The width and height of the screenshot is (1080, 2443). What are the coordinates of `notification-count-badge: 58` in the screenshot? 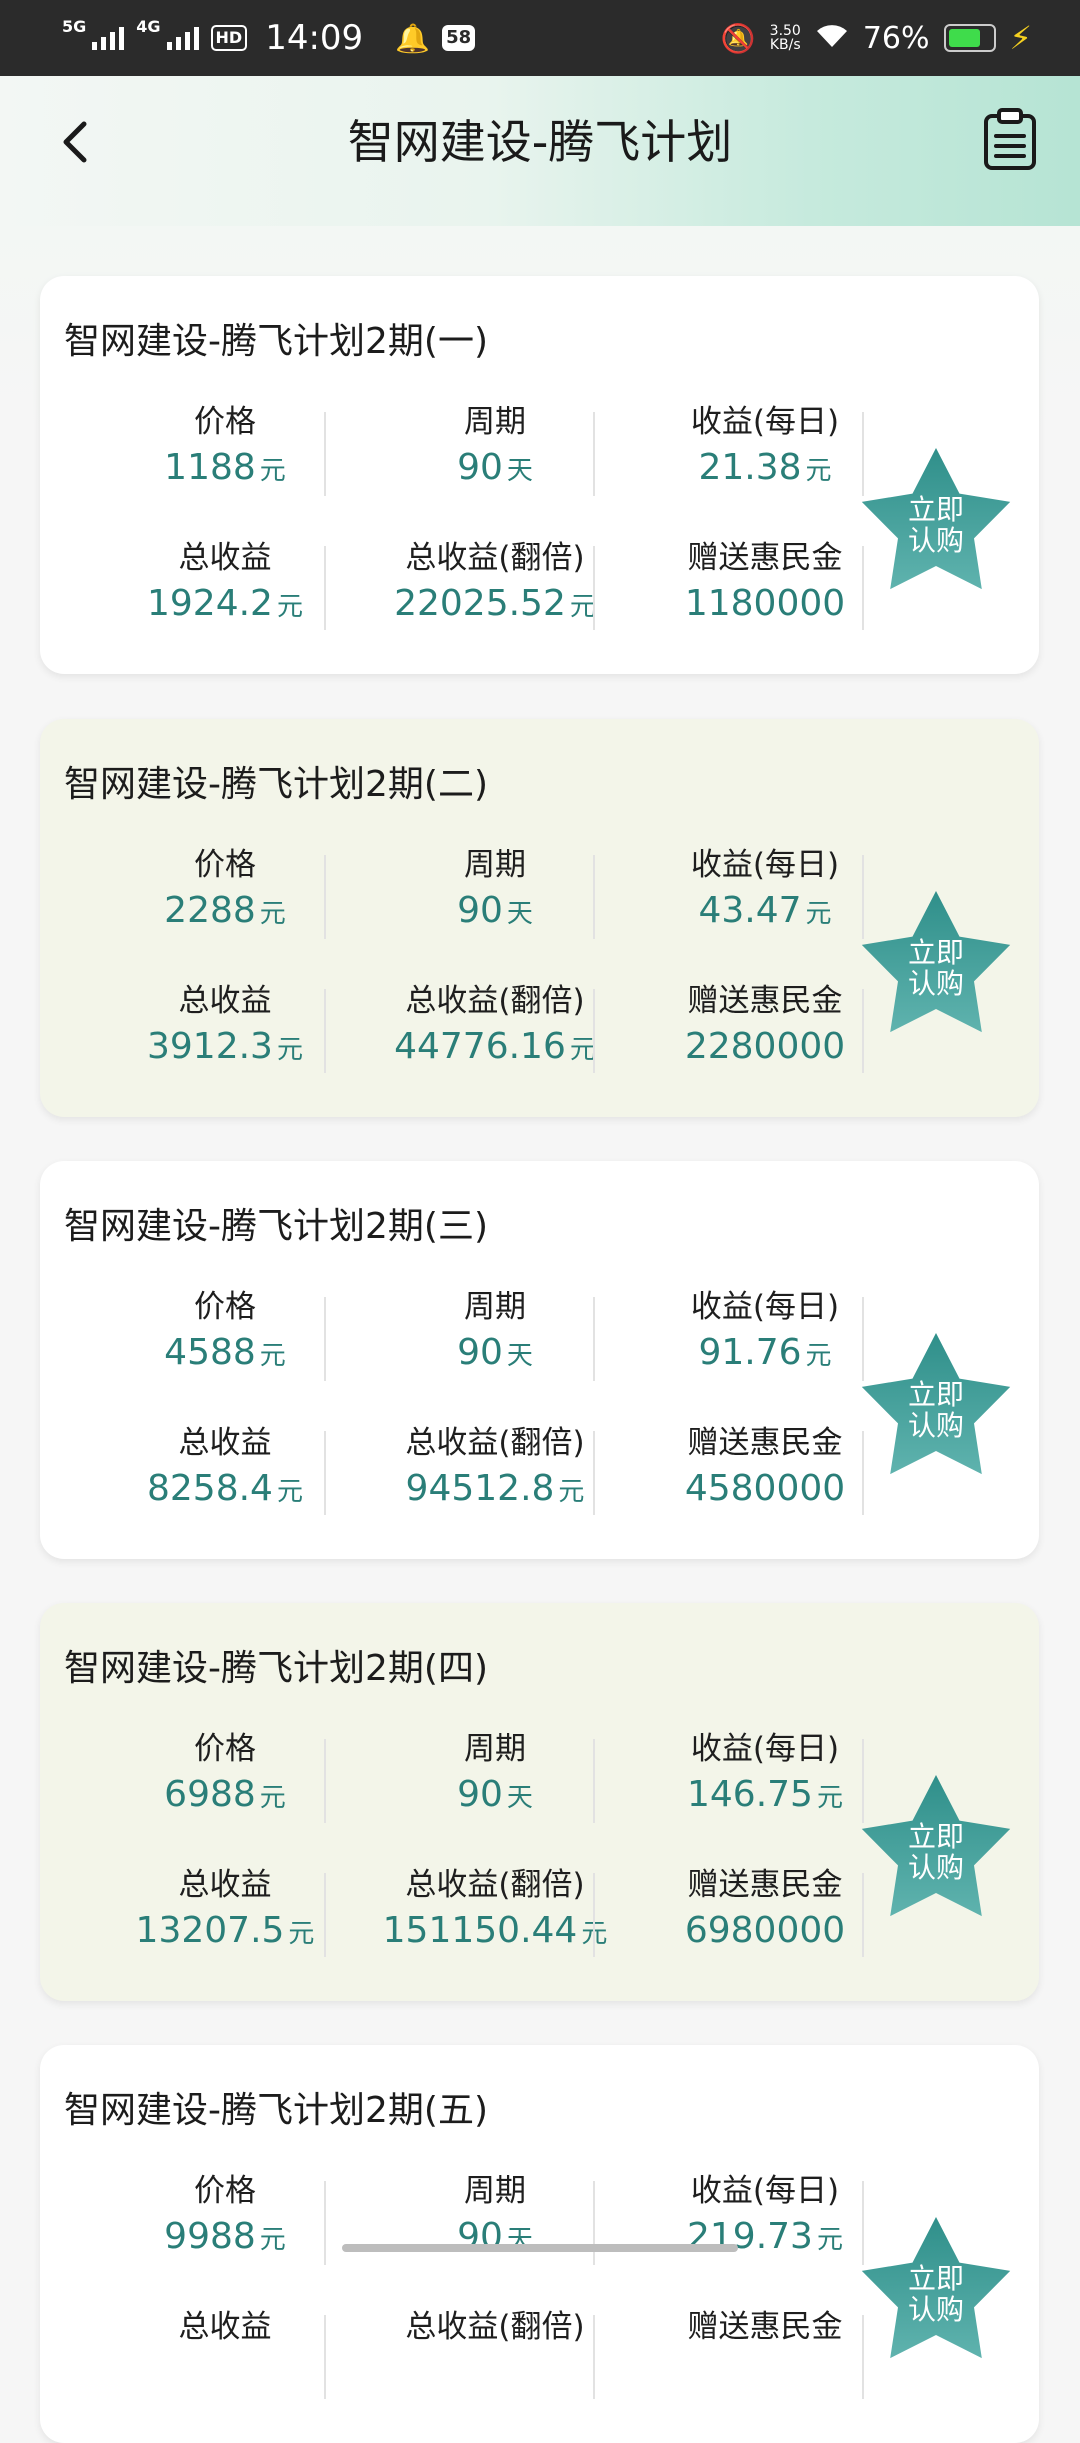 It's located at (459, 38).